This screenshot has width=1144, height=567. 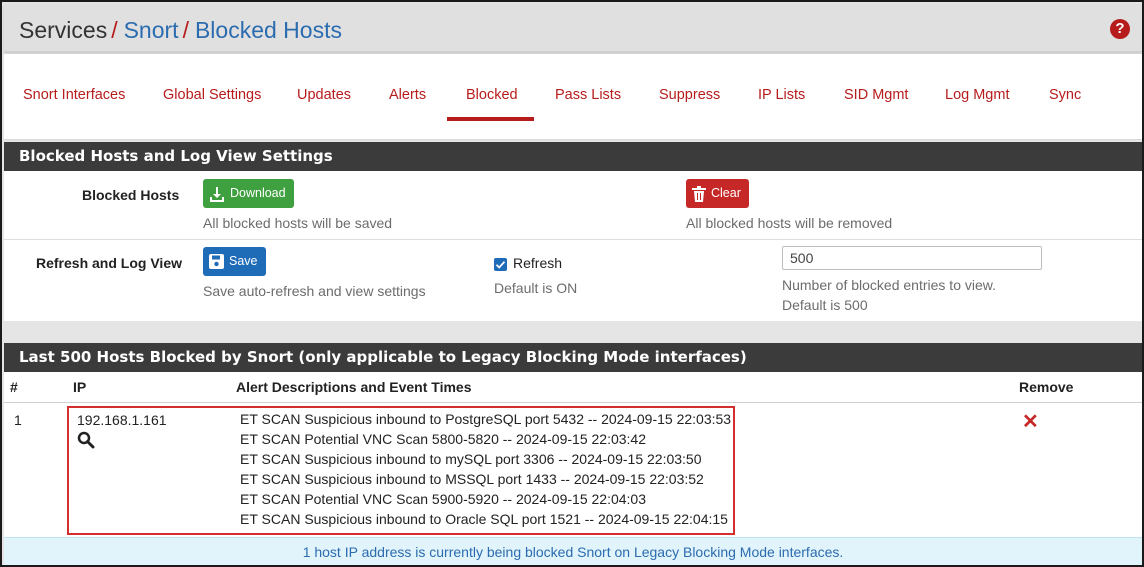 I want to click on save-button: Save, so click(x=234, y=261).